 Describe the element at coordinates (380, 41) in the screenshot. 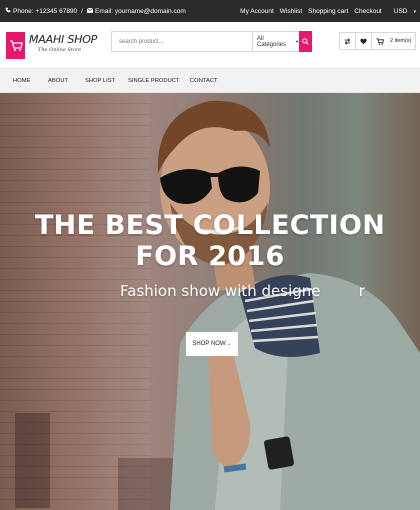

I see `cart-icon` at that location.